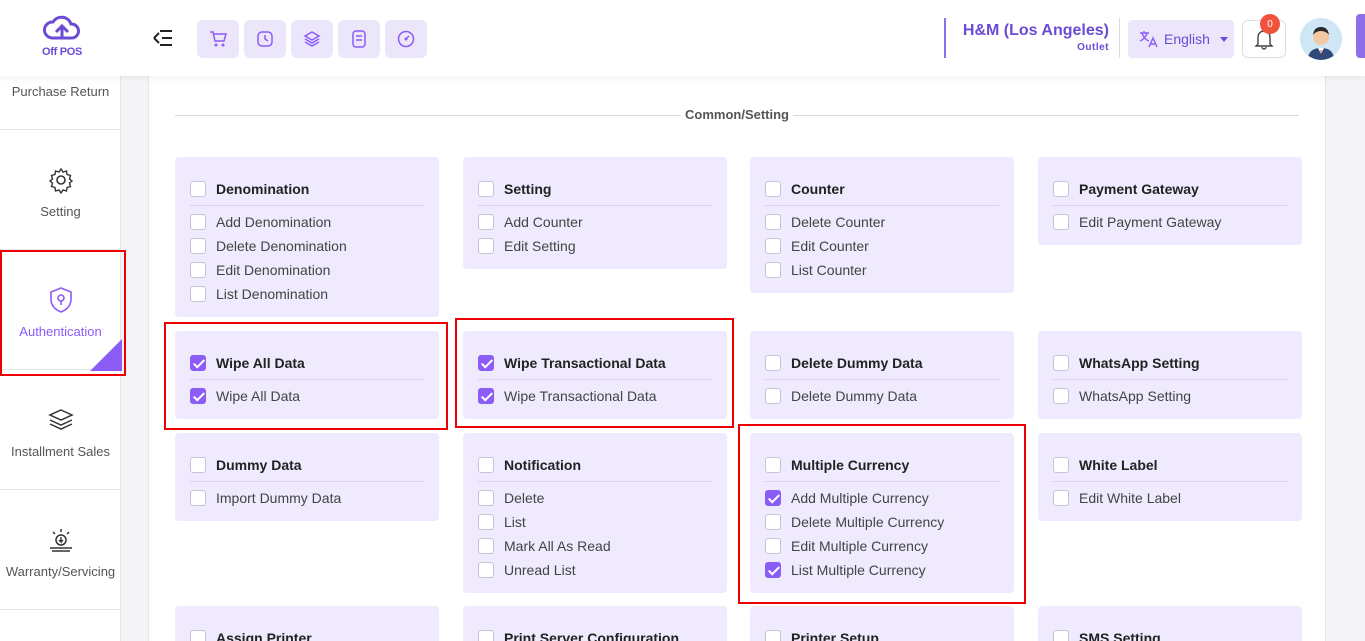  Describe the element at coordinates (854, 396) in the screenshot. I see `permission-label: Delete Dummy Data` at that location.